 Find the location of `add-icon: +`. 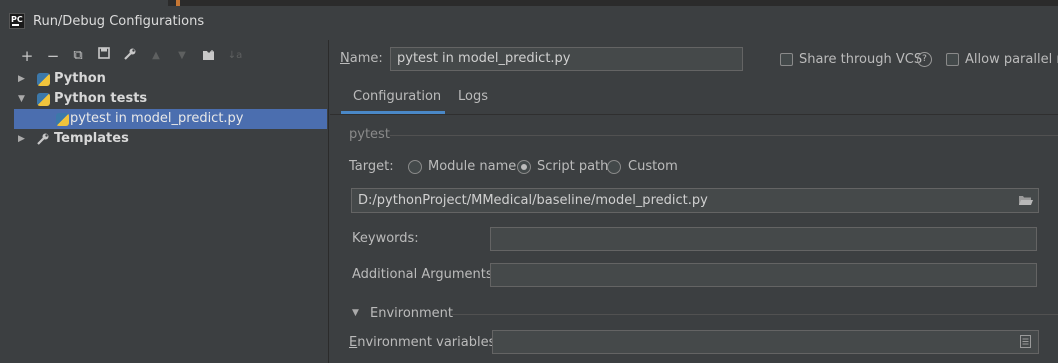

add-icon: + is located at coordinates (27, 56).